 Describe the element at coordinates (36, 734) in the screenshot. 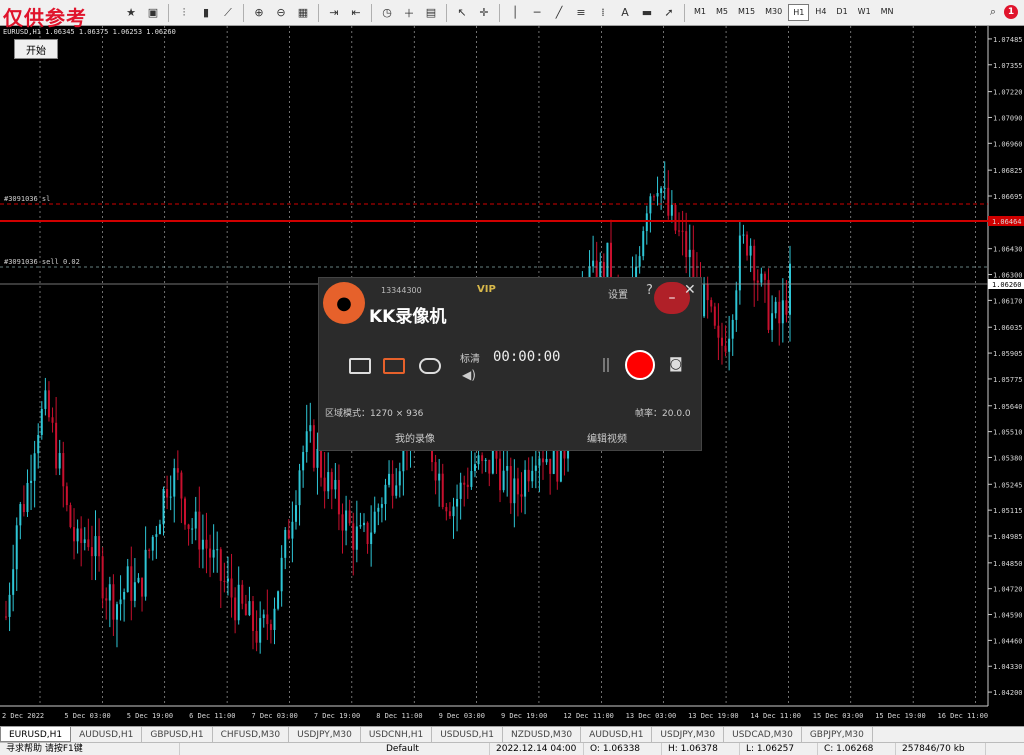

I see `chart-tab: EURUSD,H1` at that location.